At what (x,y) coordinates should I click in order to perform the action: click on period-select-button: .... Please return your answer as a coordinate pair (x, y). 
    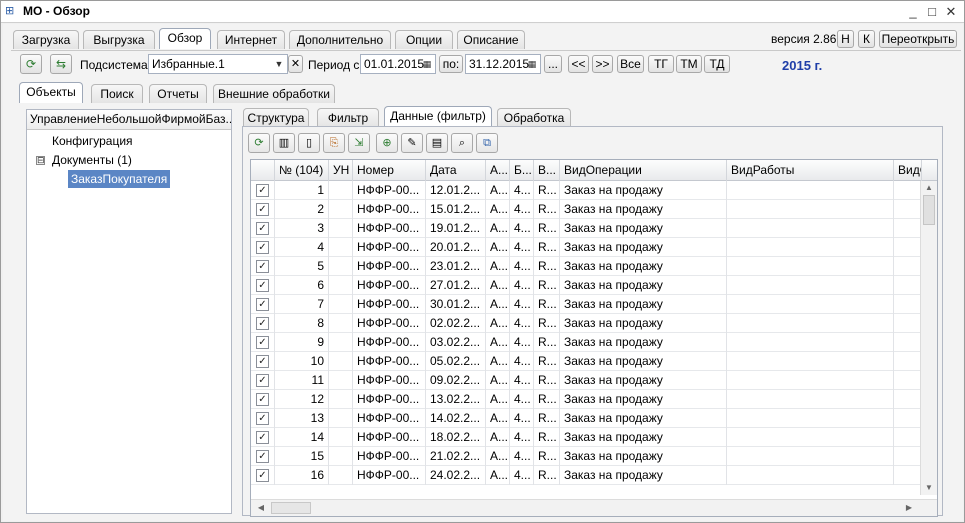
    Looking at the image, I should click on (553, 64).